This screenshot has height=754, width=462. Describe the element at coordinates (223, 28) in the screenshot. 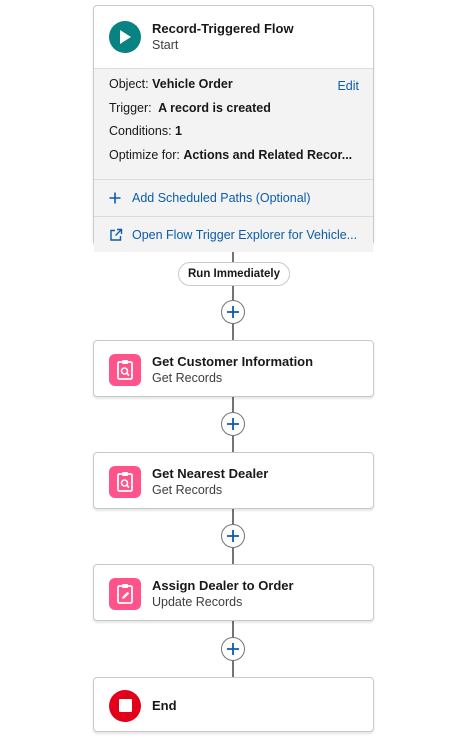

I see `start-title: Record-Triggered Flow` at that location.